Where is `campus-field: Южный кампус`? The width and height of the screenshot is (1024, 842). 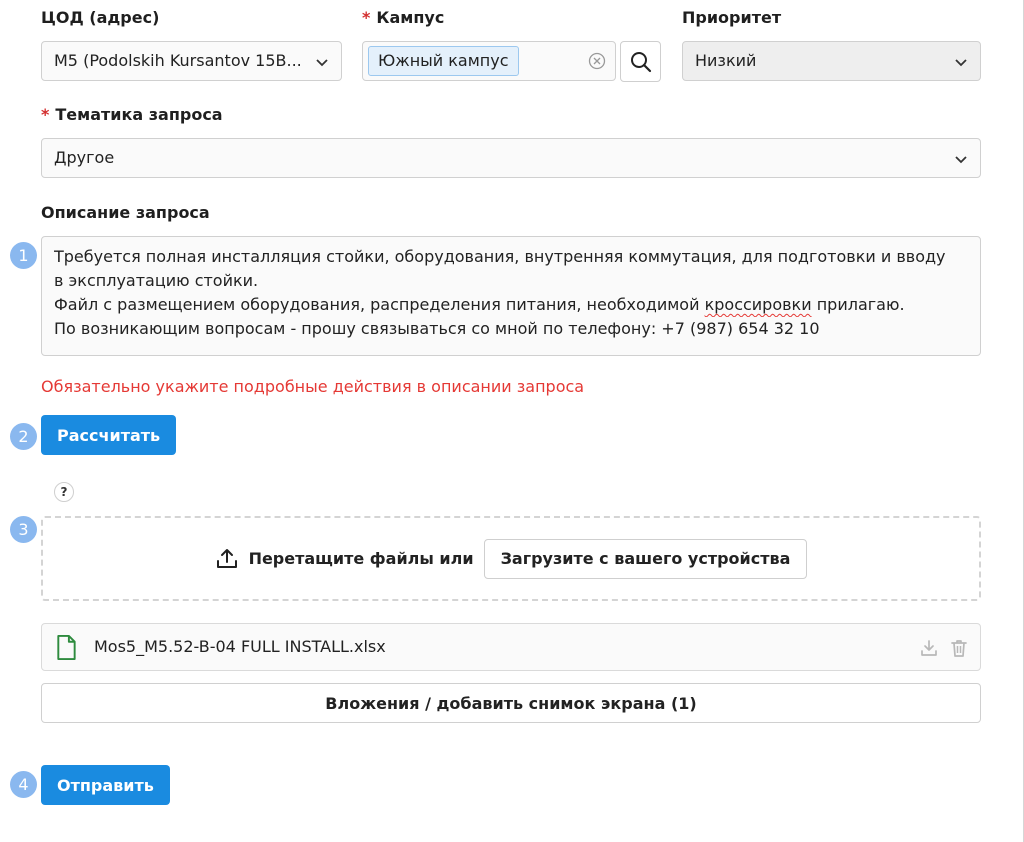 campus-field: Южный кампус is located at coordinates (489, 61).